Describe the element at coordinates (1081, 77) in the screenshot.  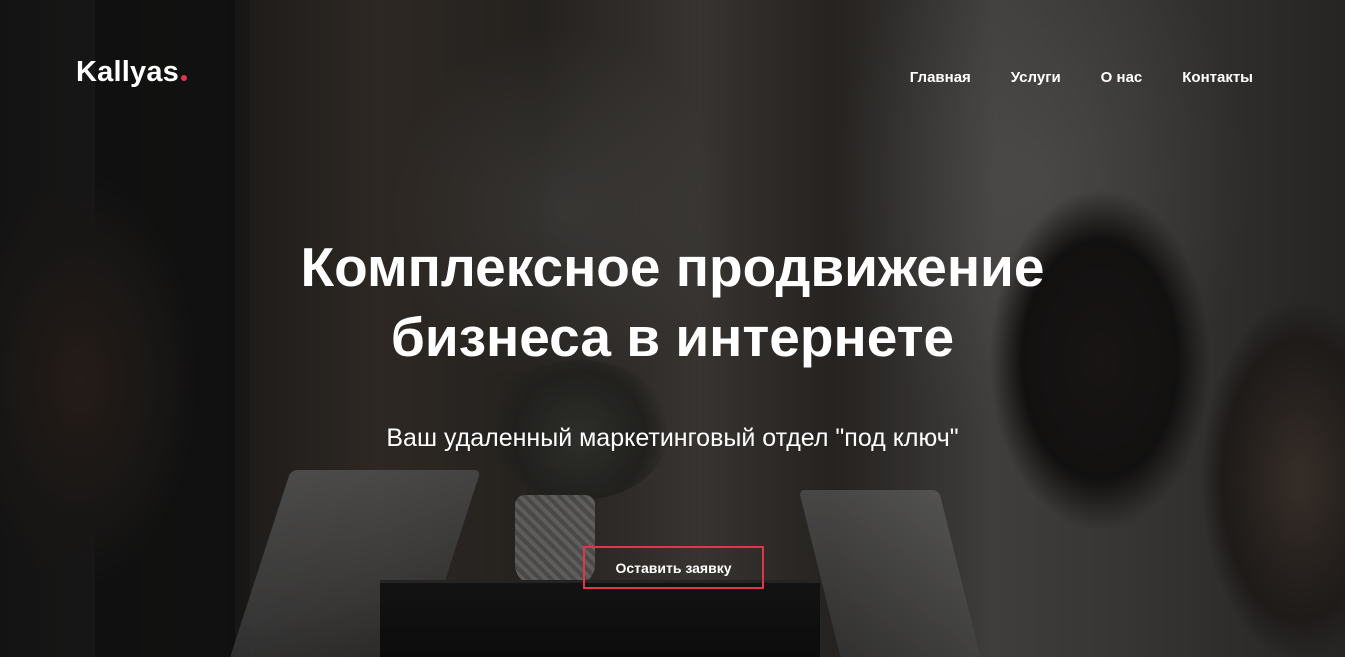
I see `main-nav: Главная Услуги О нас Контакты` at that location.